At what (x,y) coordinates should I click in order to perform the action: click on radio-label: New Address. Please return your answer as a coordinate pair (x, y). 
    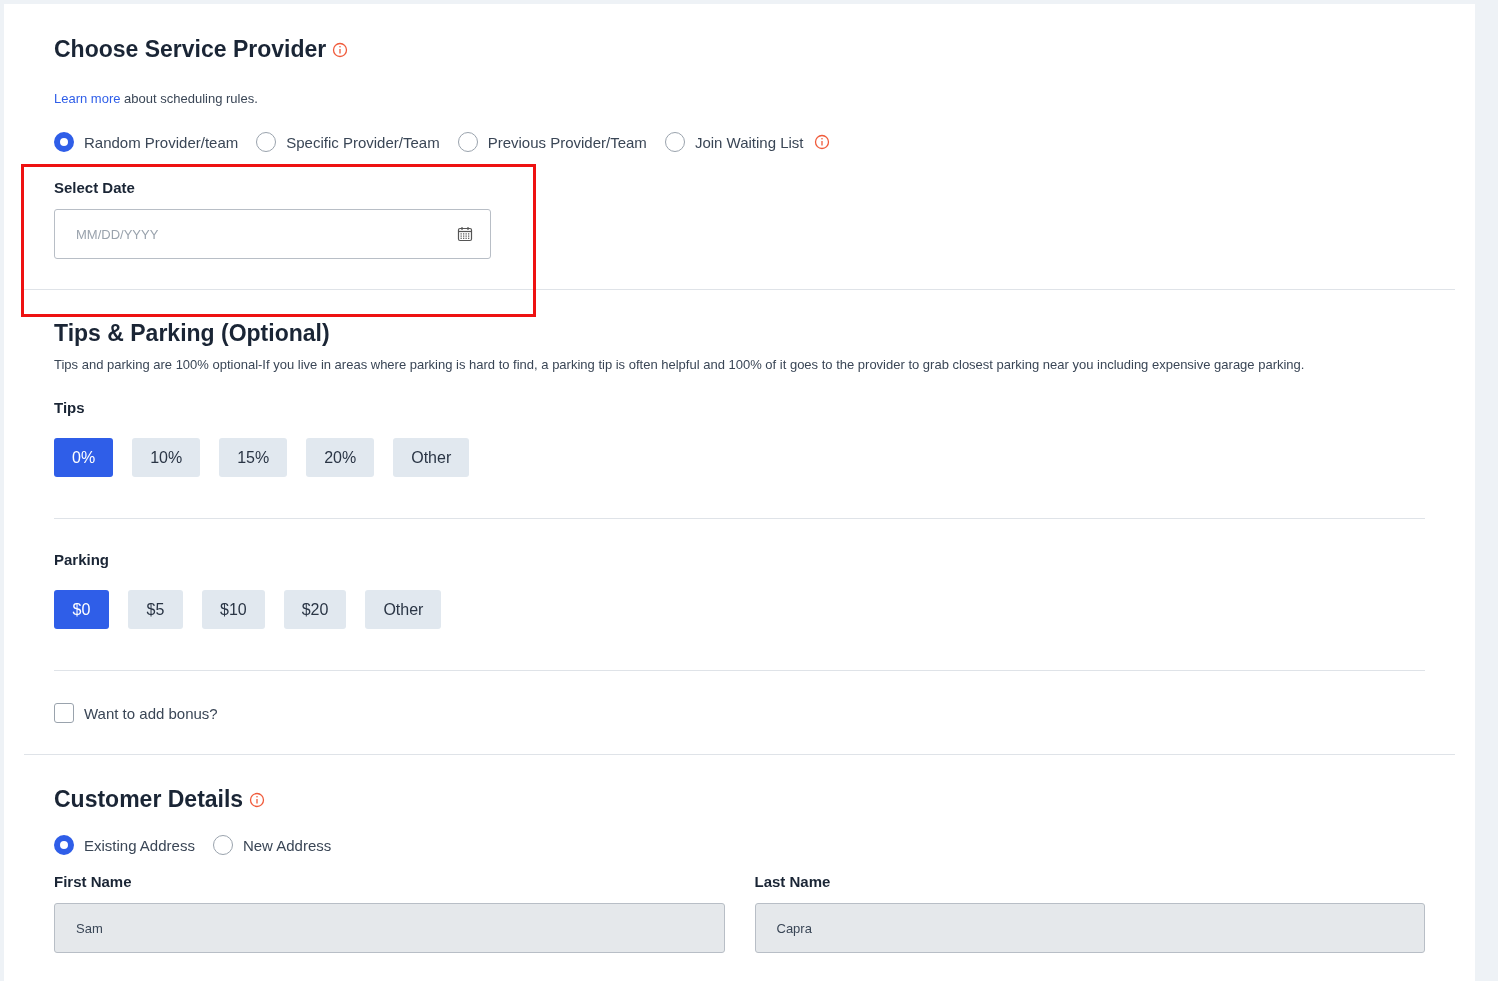
    Looking at the image, I should click on (287, 845).